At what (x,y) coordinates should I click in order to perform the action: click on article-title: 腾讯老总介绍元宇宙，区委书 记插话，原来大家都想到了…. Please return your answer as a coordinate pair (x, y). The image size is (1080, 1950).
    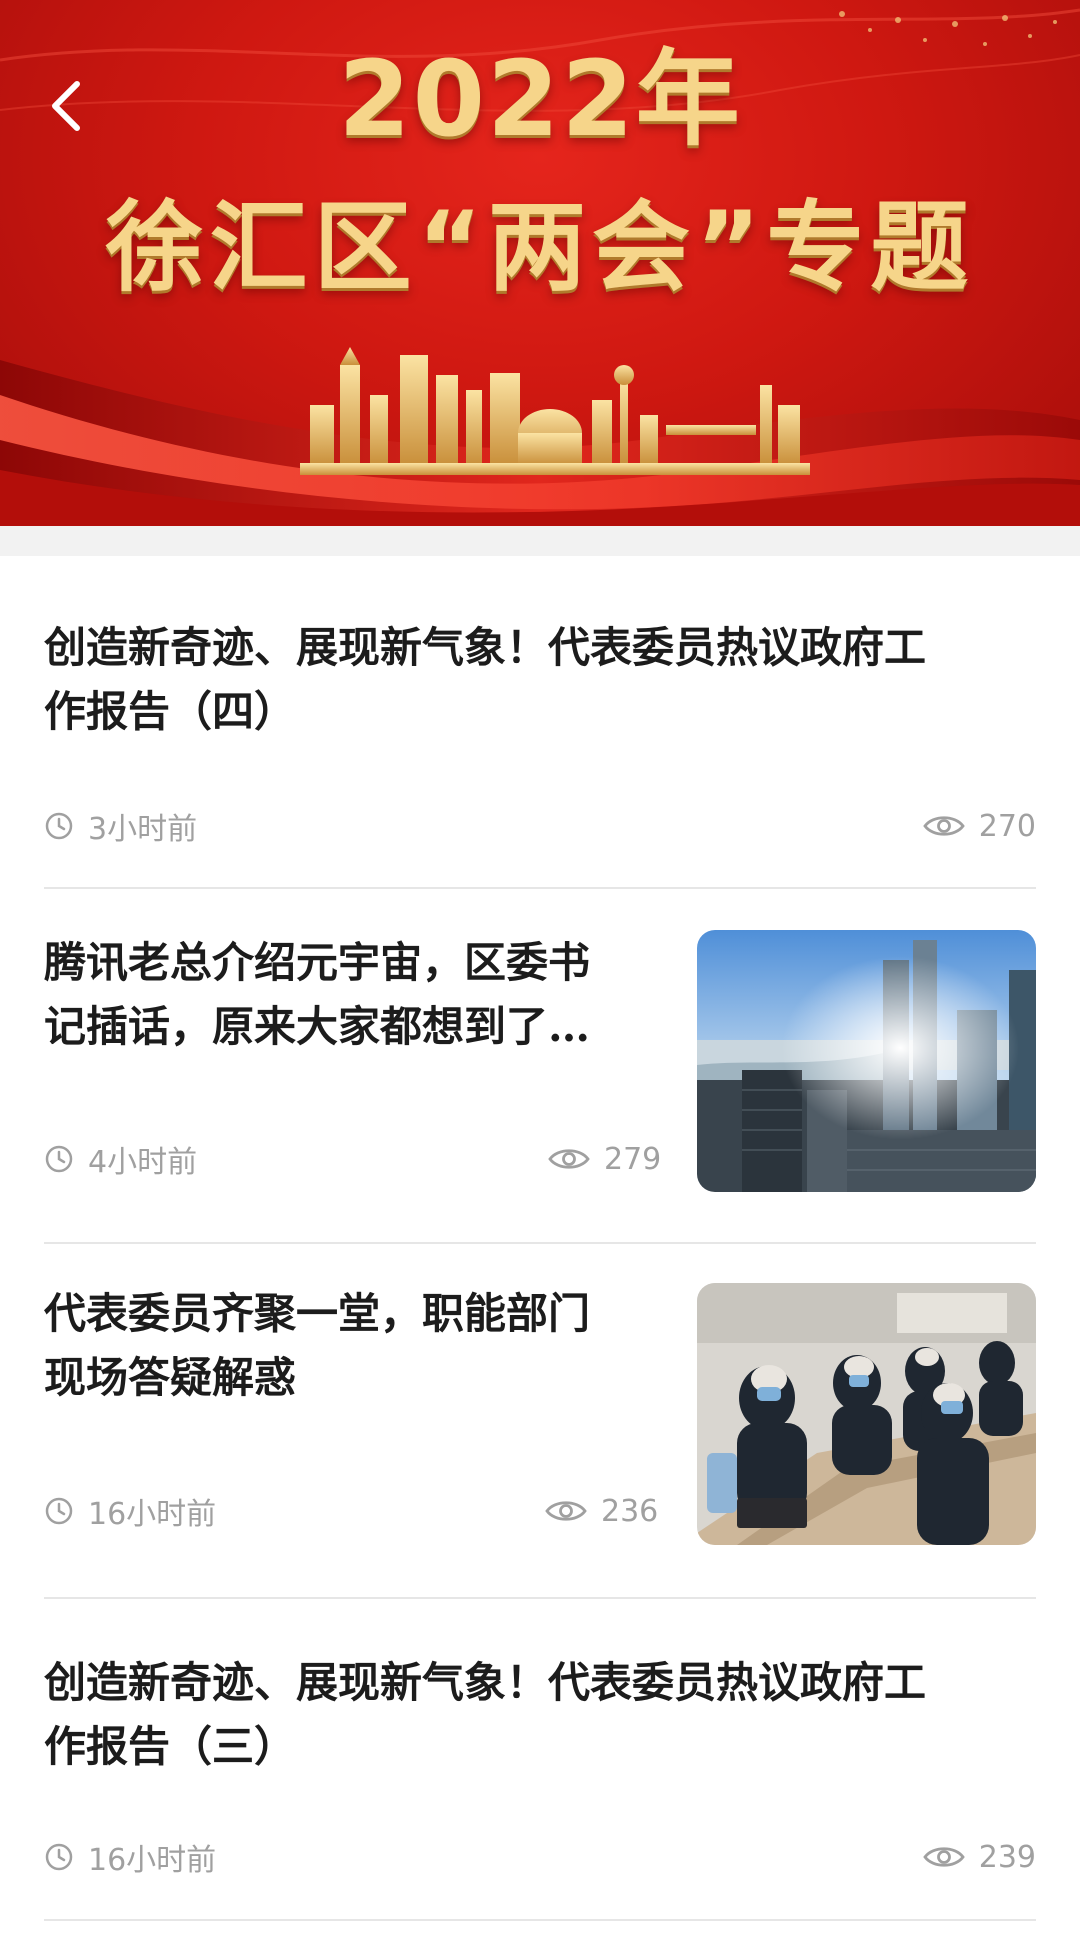
    Looking at the image, I should click on (317, 994).